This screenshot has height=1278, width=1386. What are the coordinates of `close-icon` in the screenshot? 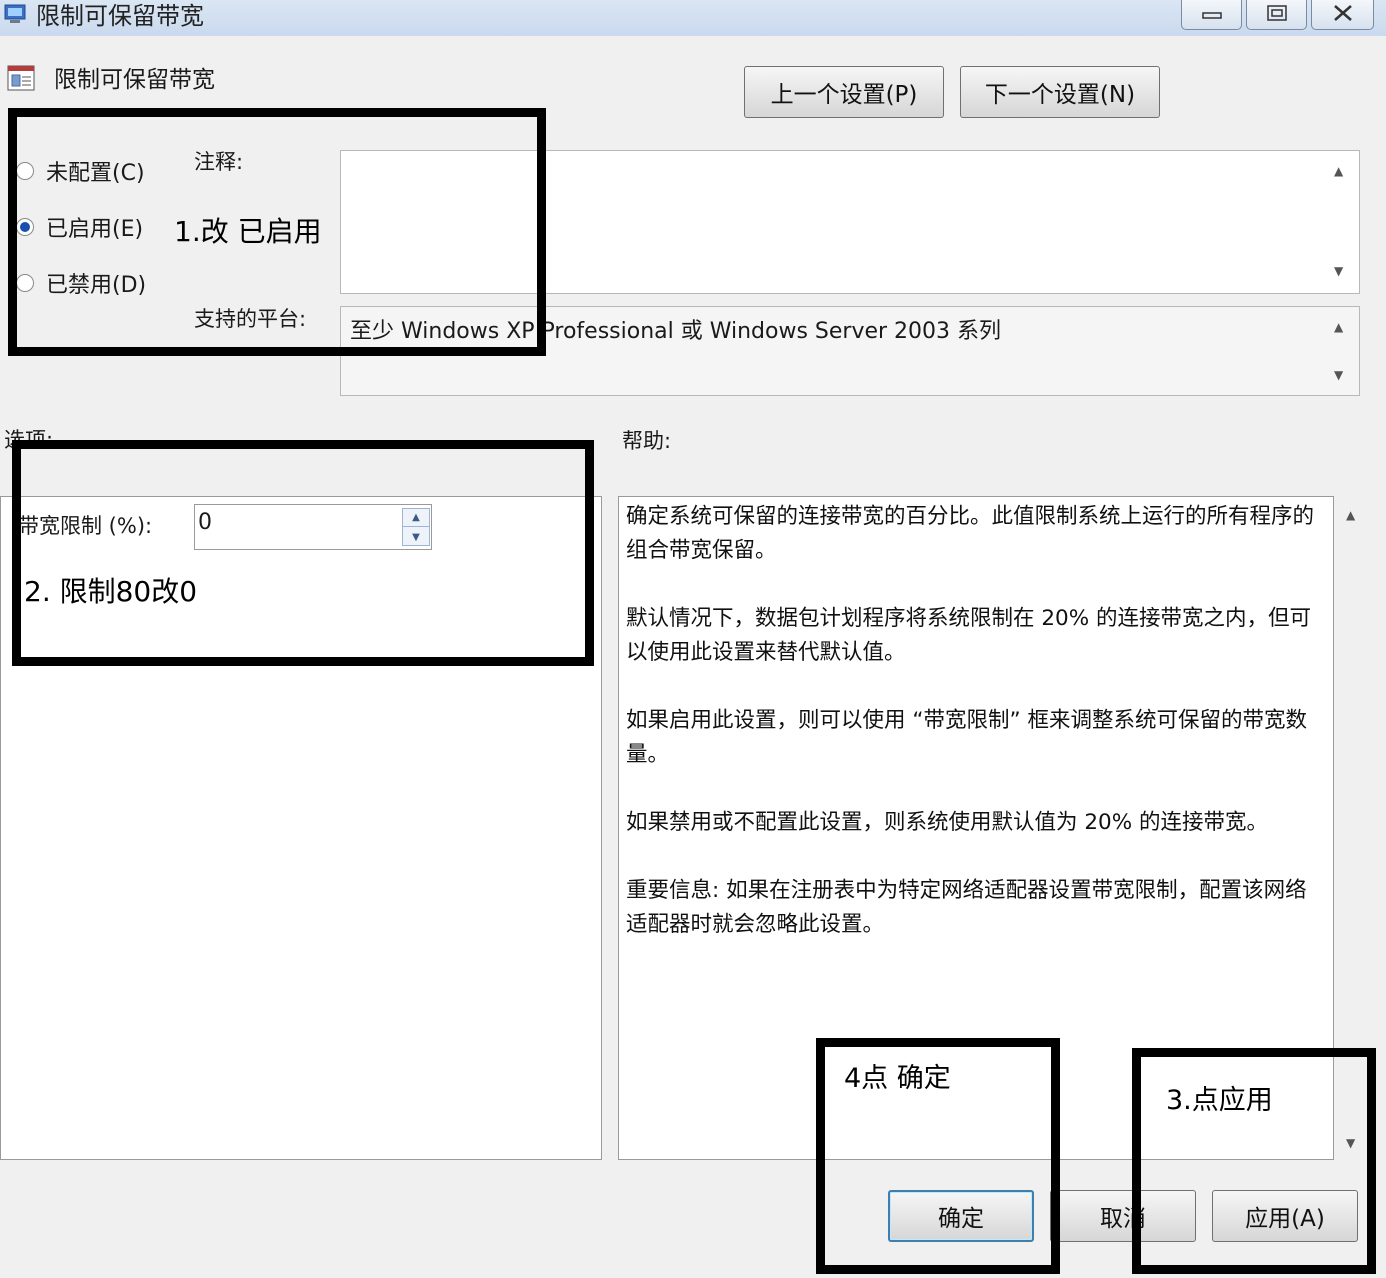 It's located at (1343, 15).